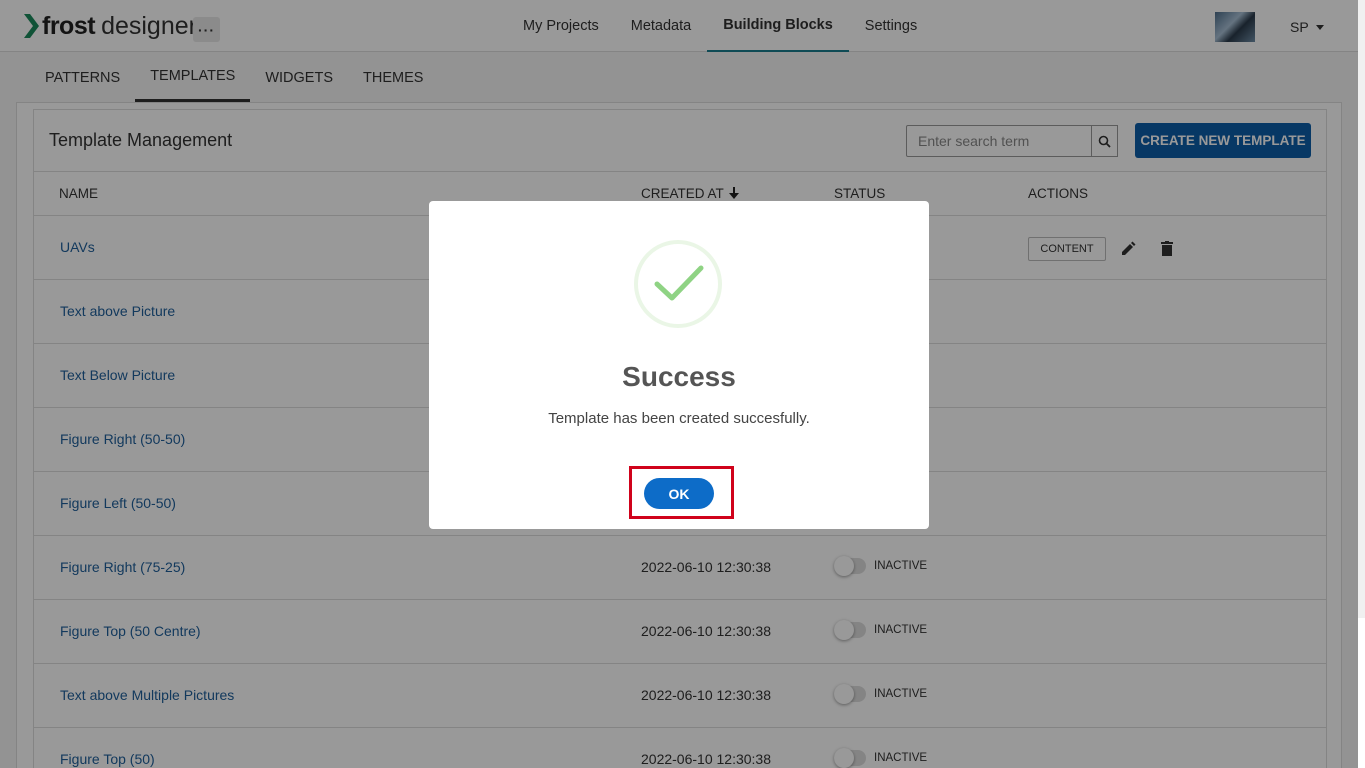 The width and height of the screenshot is (1365, 768). I want to click on dialog-message: Template has been created succesfully., so click(679, 418).